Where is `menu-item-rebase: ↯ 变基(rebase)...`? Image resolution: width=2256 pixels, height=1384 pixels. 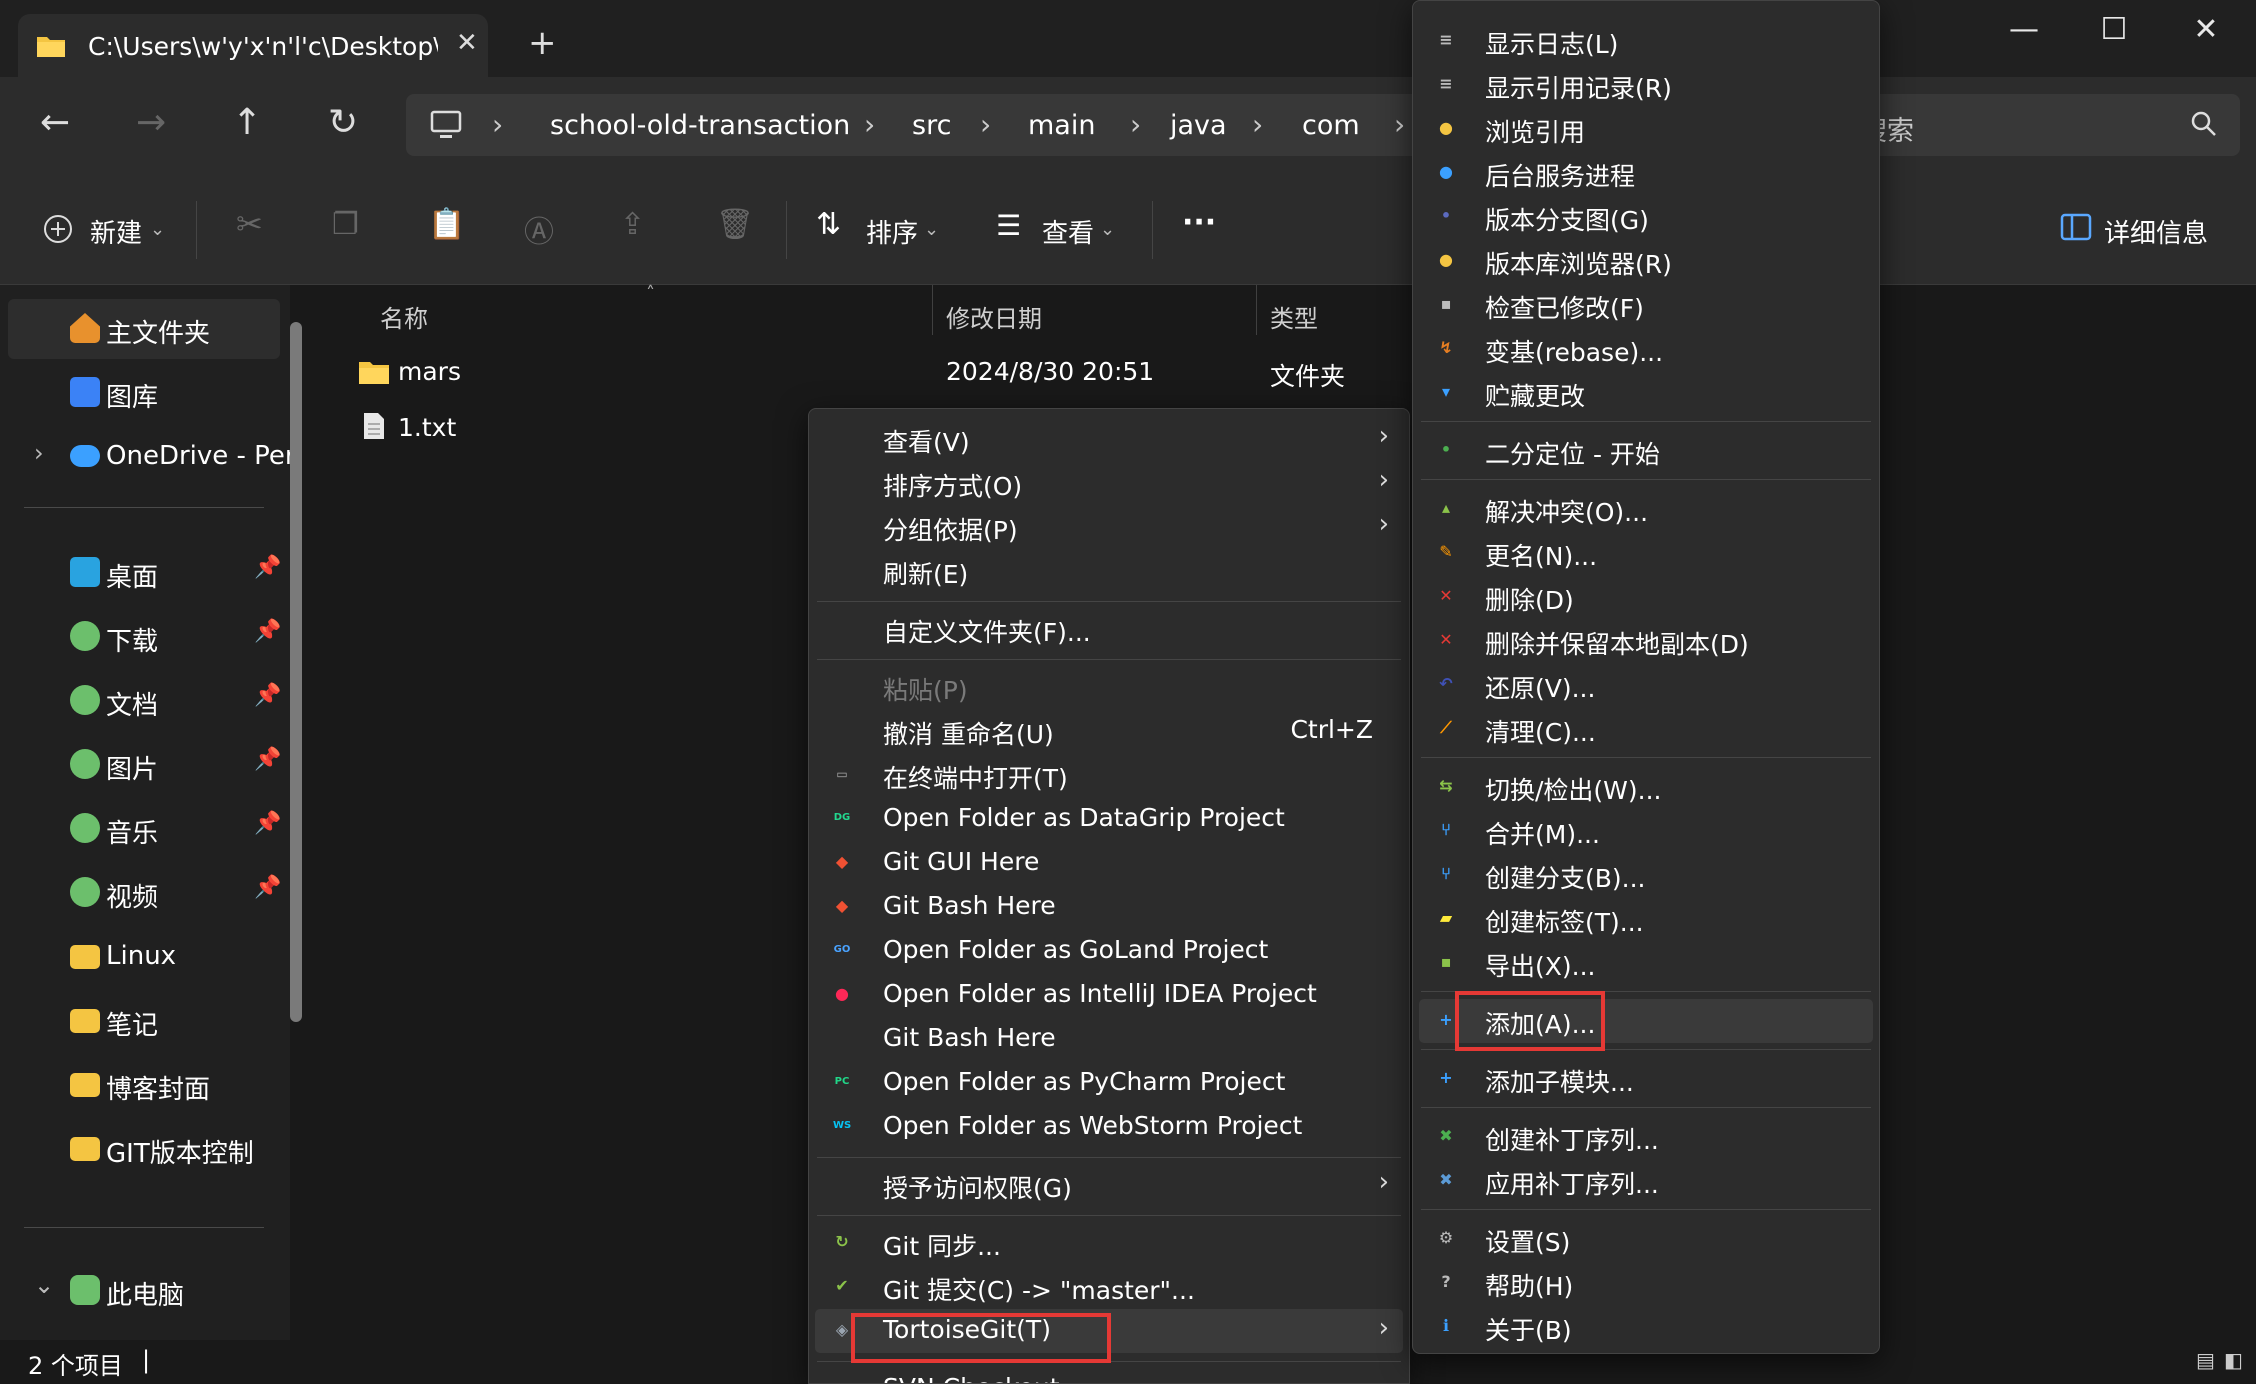
menu-item-rebase: ↯ 变基(rebase)... is located at coordinates (1646, 349).